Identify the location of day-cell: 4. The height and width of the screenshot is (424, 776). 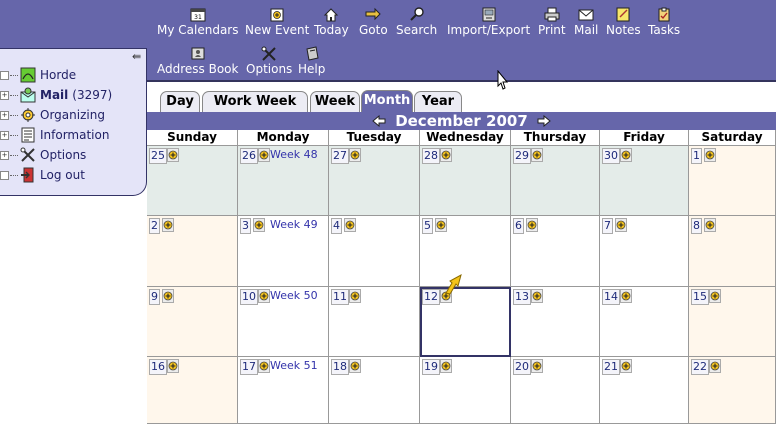
(374, 251).